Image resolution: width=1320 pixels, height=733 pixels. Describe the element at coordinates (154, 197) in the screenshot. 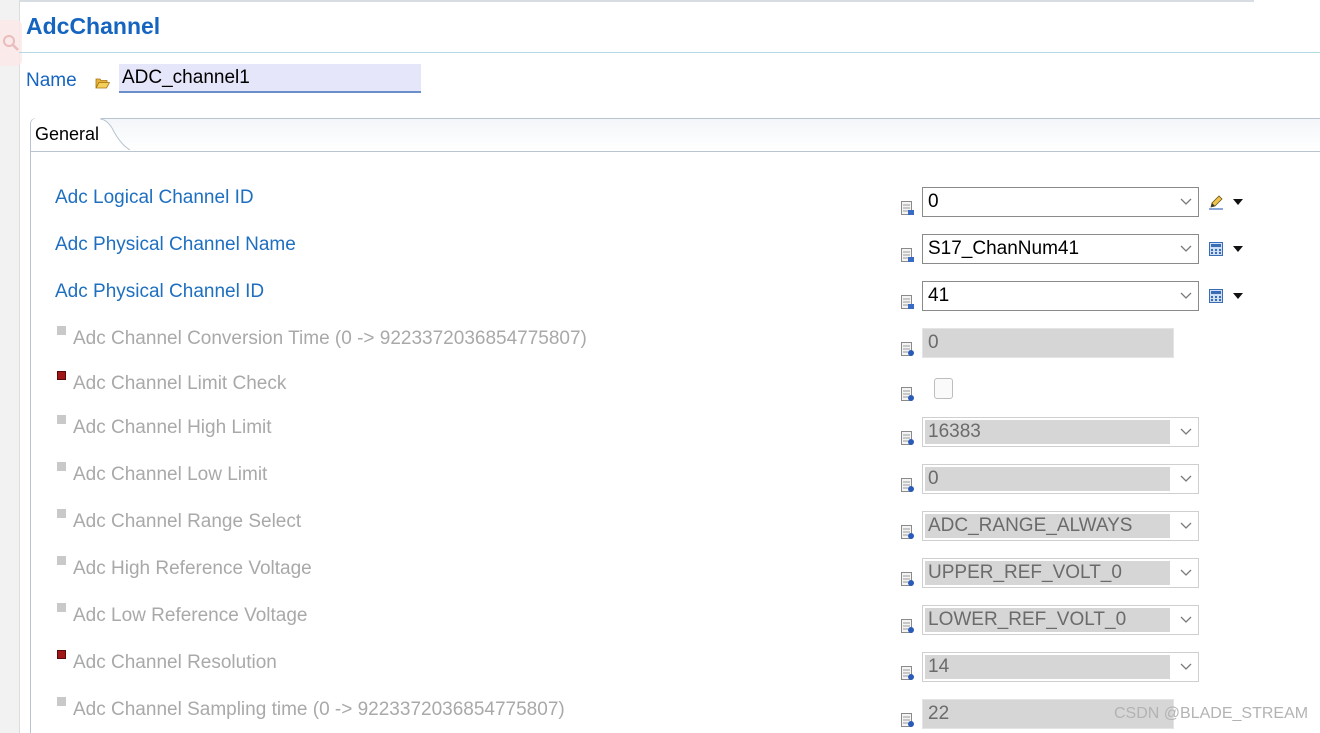

I see `param-label: Adc Logical Channel ID` at that location.